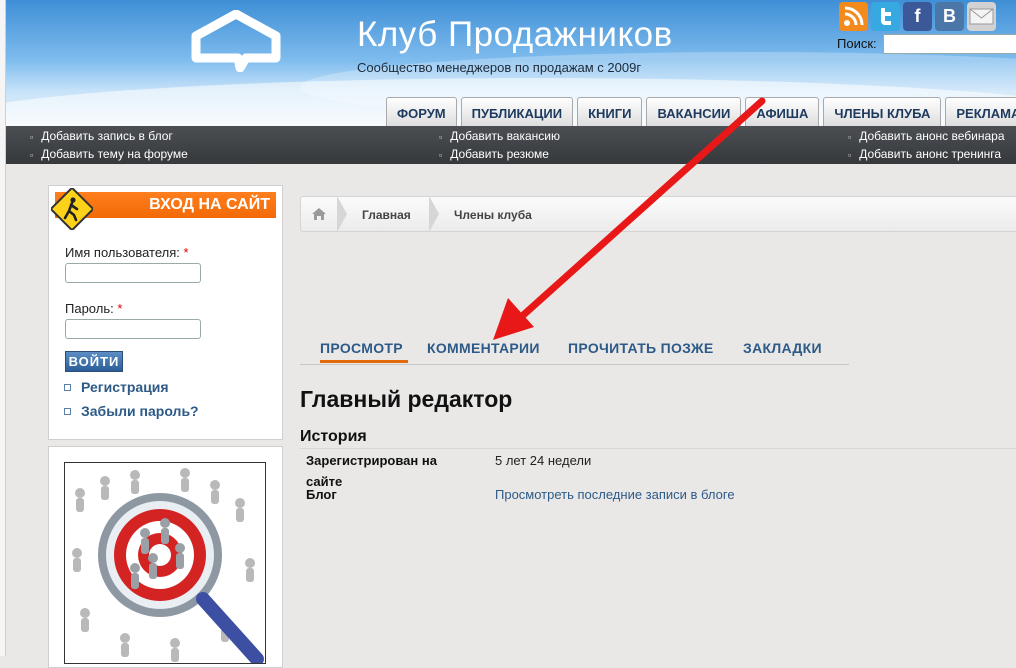 This screenshot has height=668, width=1016. I want to click on login-header: ВХОД НА САЙТ, so click(163, 209).